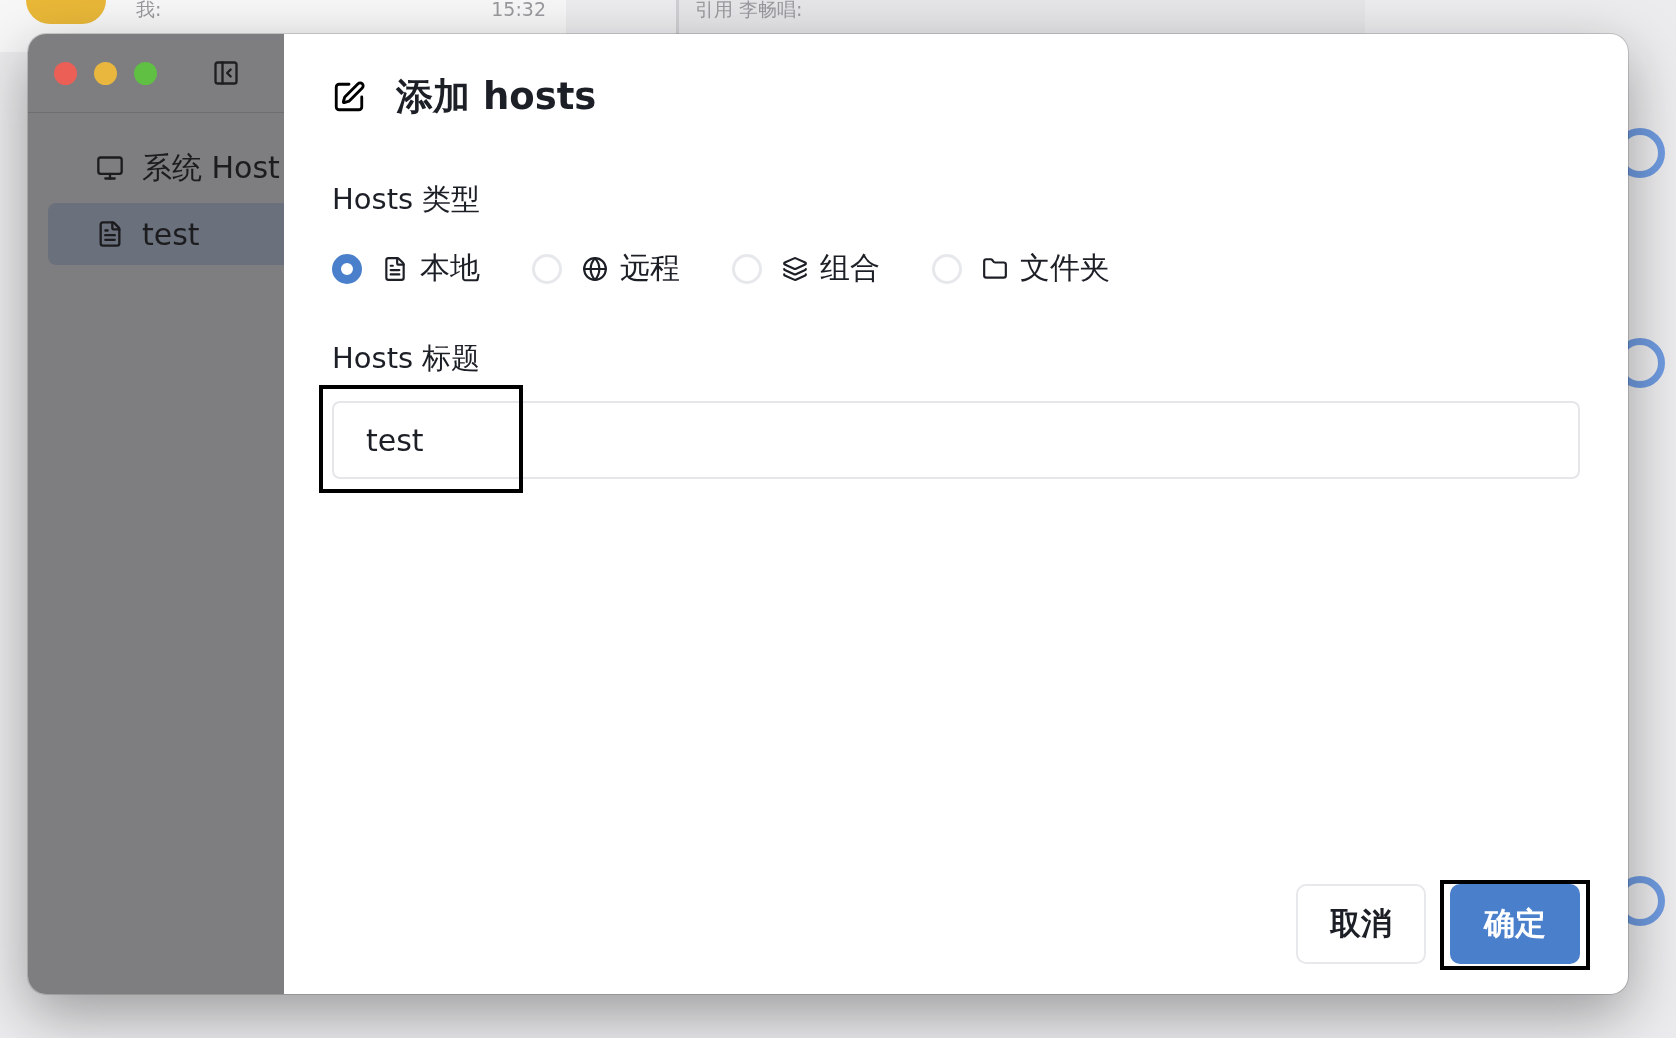 The image size is (1676, 1038). What do you see at coordinates (496, 97) in the screenshot?
I see `dialog-title: 添加 hosts` at bounding box center [496, 97].